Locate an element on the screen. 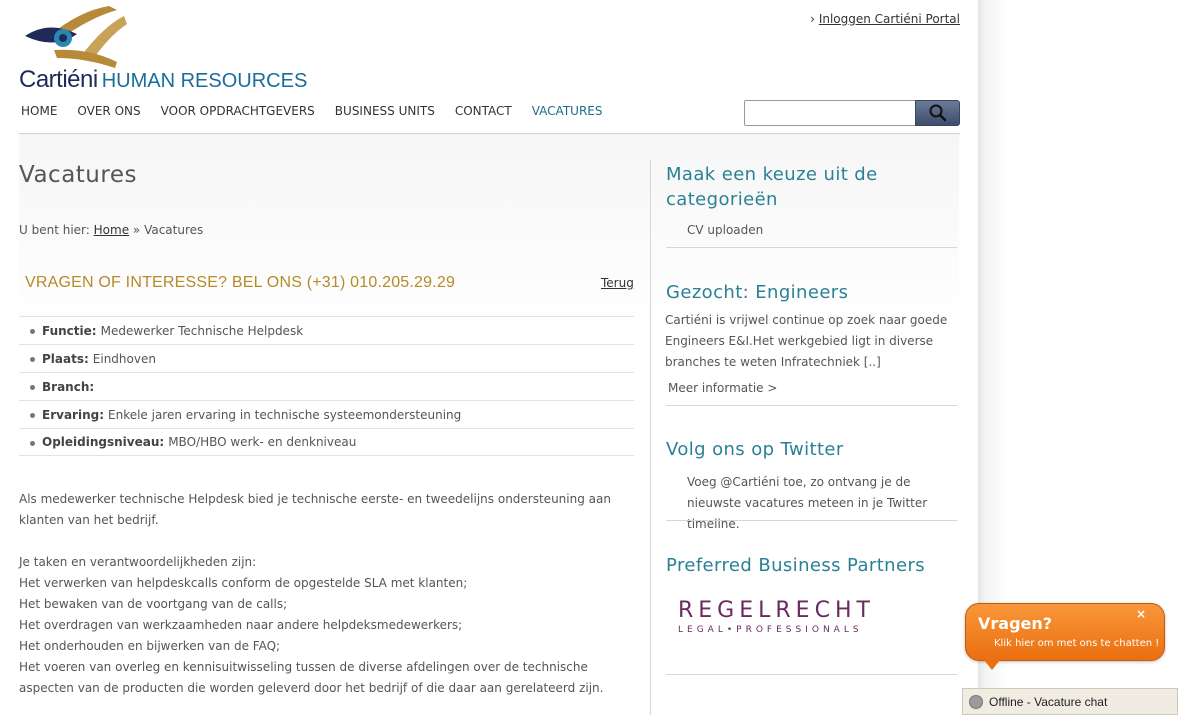 The width and height of the screenshot is (1178, 715). partners-title: Preferred Business Partners is located at coordinates (796, 565).